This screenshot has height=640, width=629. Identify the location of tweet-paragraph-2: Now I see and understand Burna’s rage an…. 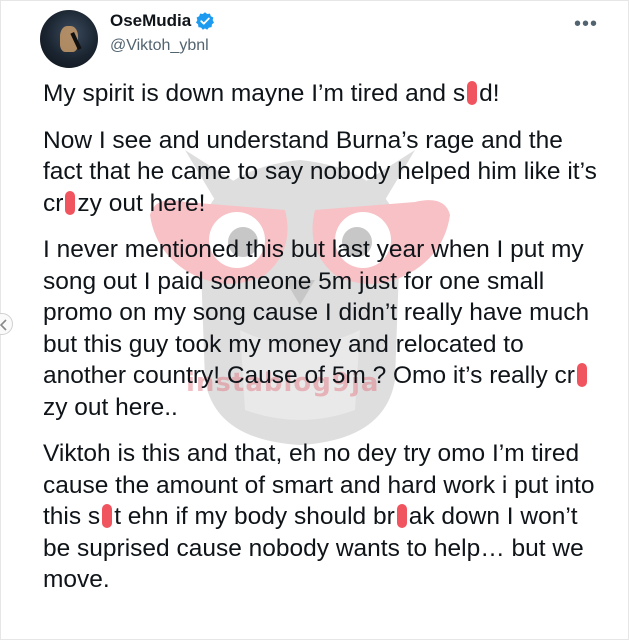
(323, 172).